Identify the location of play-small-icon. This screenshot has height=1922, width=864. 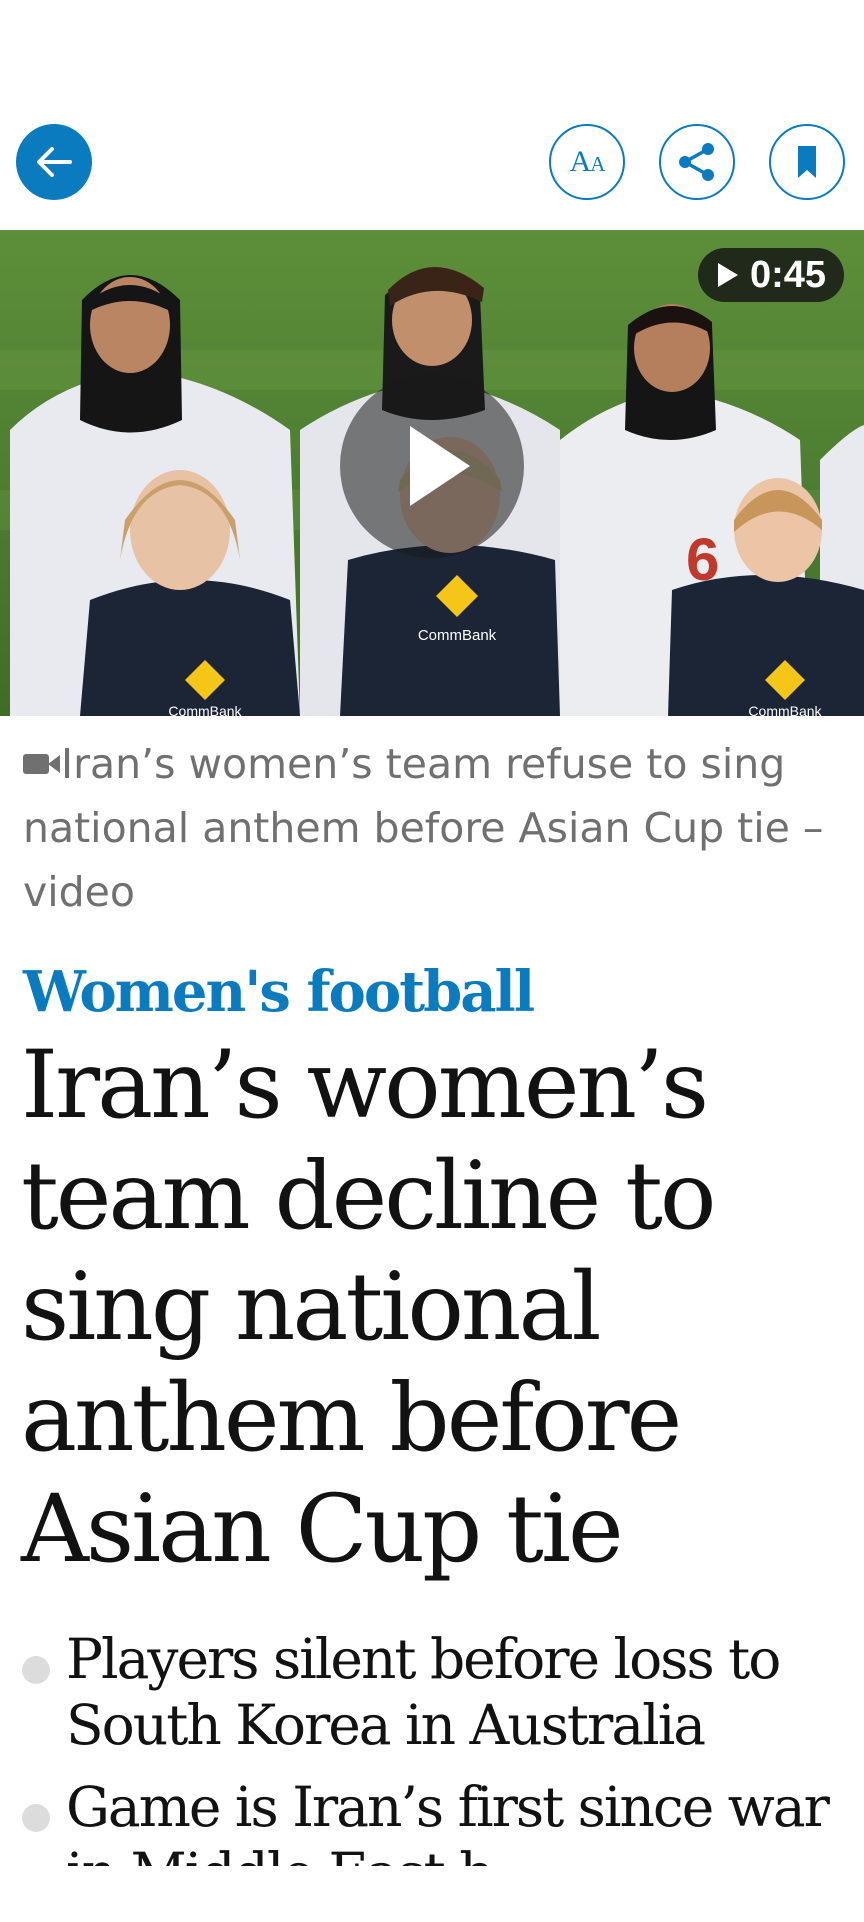
(727, 275).